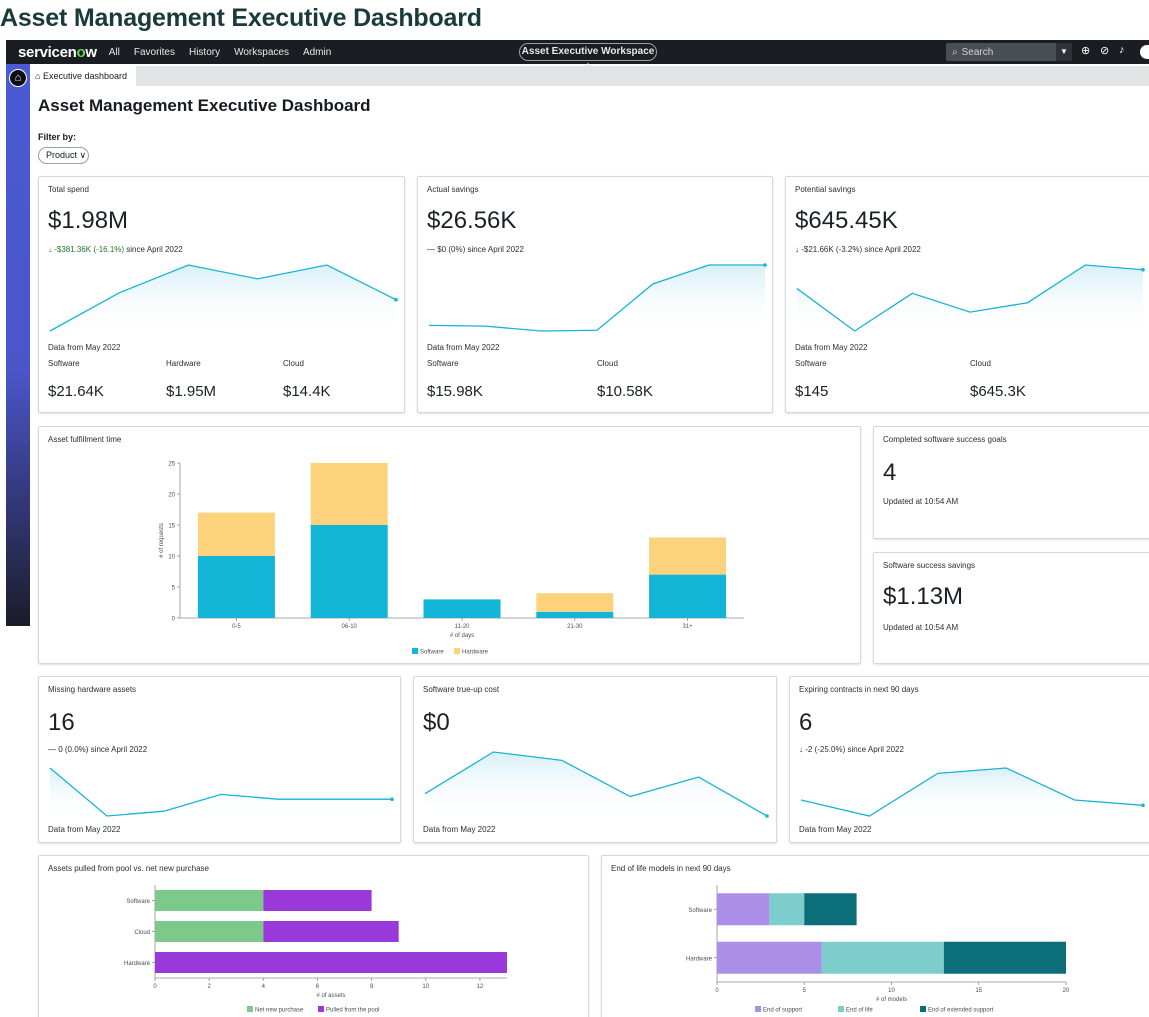 The image size is (1149, 1017). What do you see at coordinates (596, 785) in the screenshot?
I see `true-up-trend-chart` at bounding box center [596, 785].